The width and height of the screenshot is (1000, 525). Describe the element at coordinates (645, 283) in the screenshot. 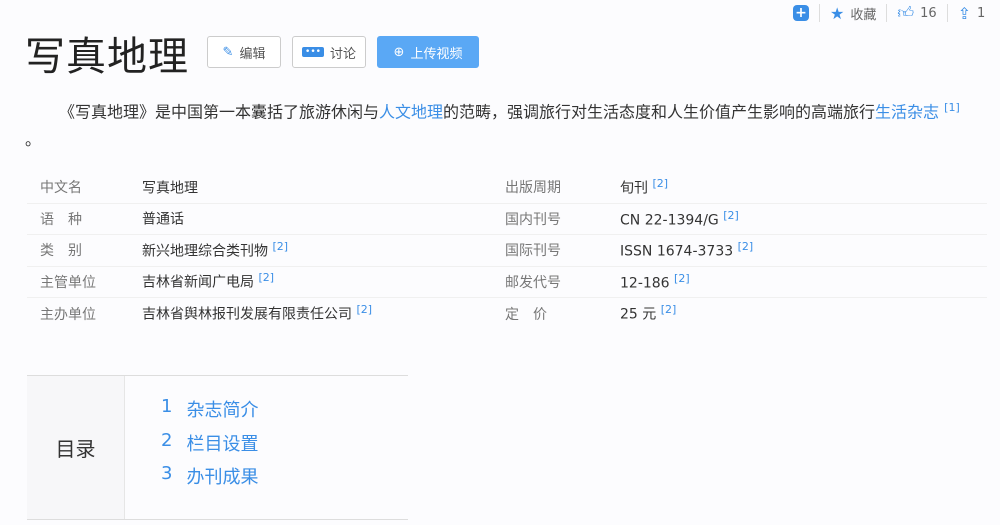

I see `info-value-text: 12-186` at that location.